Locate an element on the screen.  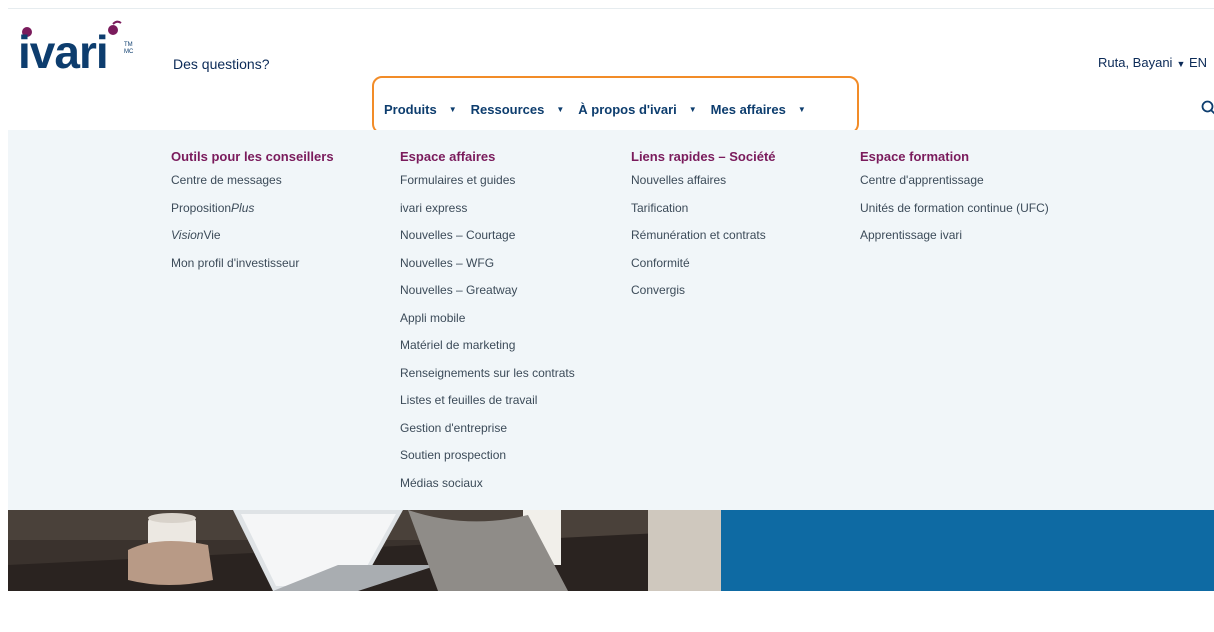
column-title: Espace formation is located at coordinates (915, 156).